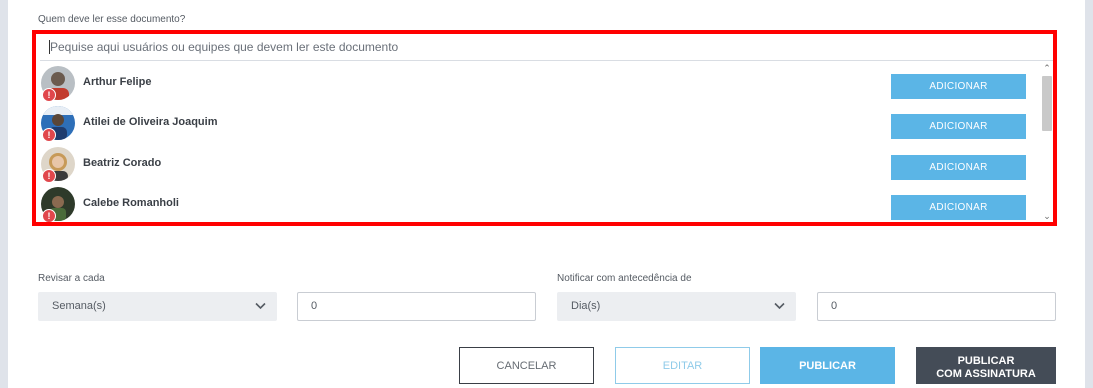 This screenshot has height=388, width=1093. Describe the element at coordinates (71, 278) in the screenshot. I see `review-label: Revisar a cada` at that location.